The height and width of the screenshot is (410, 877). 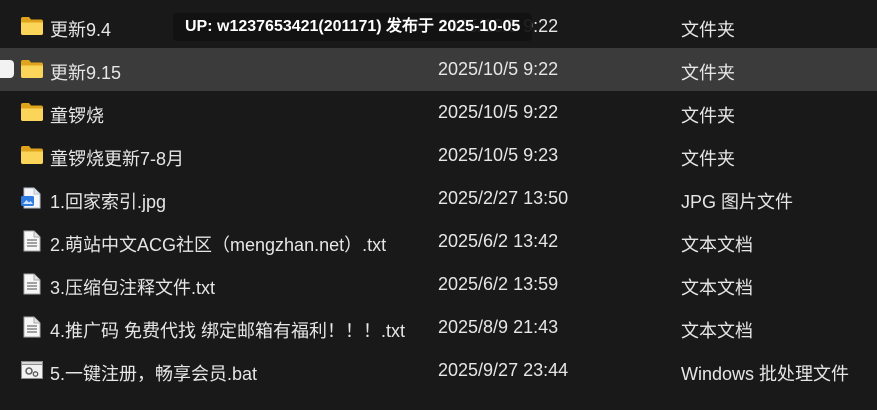 I want to click on file-date-modified: 2025/9/27 23:44, so click(x=503, y=370).